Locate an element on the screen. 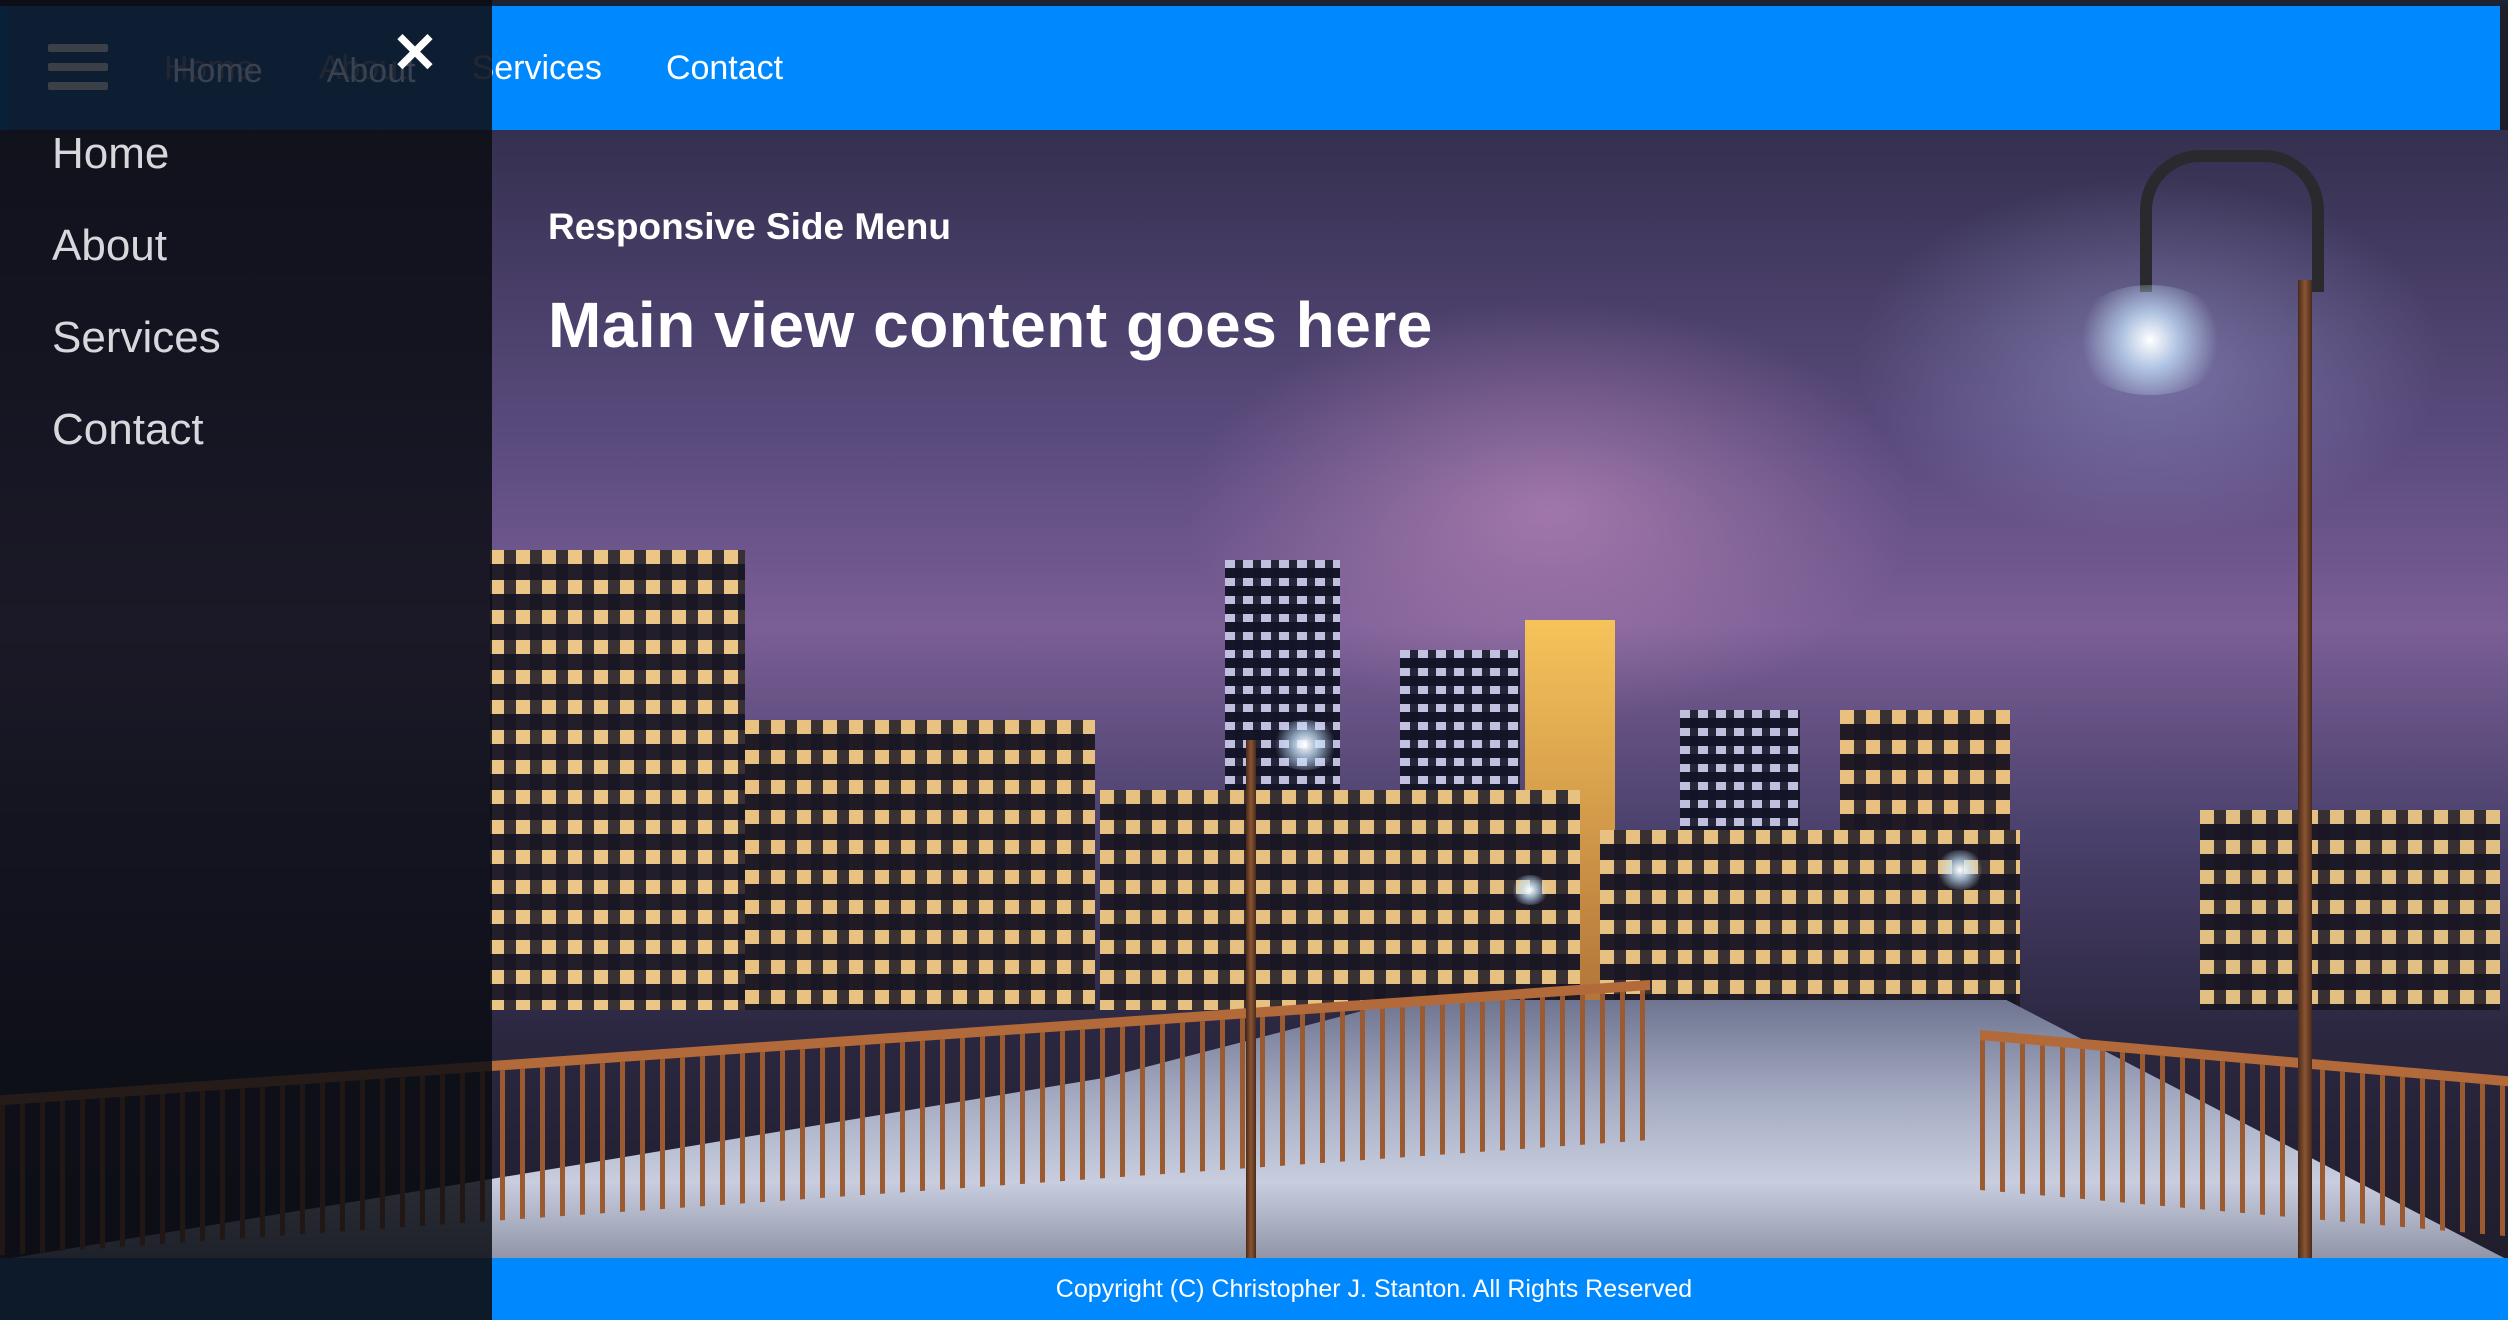  side-menu-item-home: Home is located at coordinates (136, 174).